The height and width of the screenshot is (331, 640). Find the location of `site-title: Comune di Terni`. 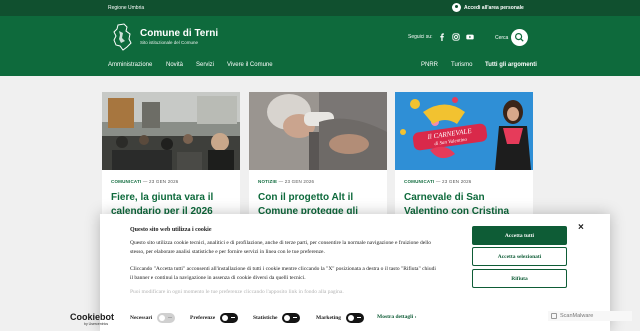

site-title: Comune di Terni is located at coordinates (179, 33).